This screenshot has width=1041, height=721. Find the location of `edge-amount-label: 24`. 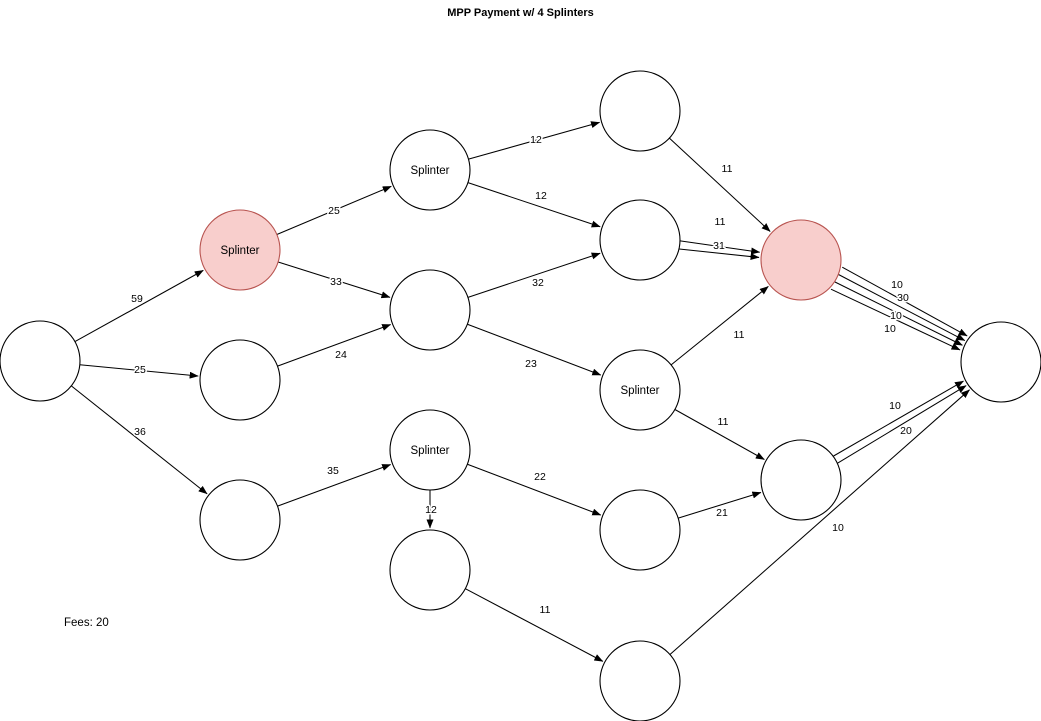

edge-amount-label: 24 is located at coordinates (341, 355).